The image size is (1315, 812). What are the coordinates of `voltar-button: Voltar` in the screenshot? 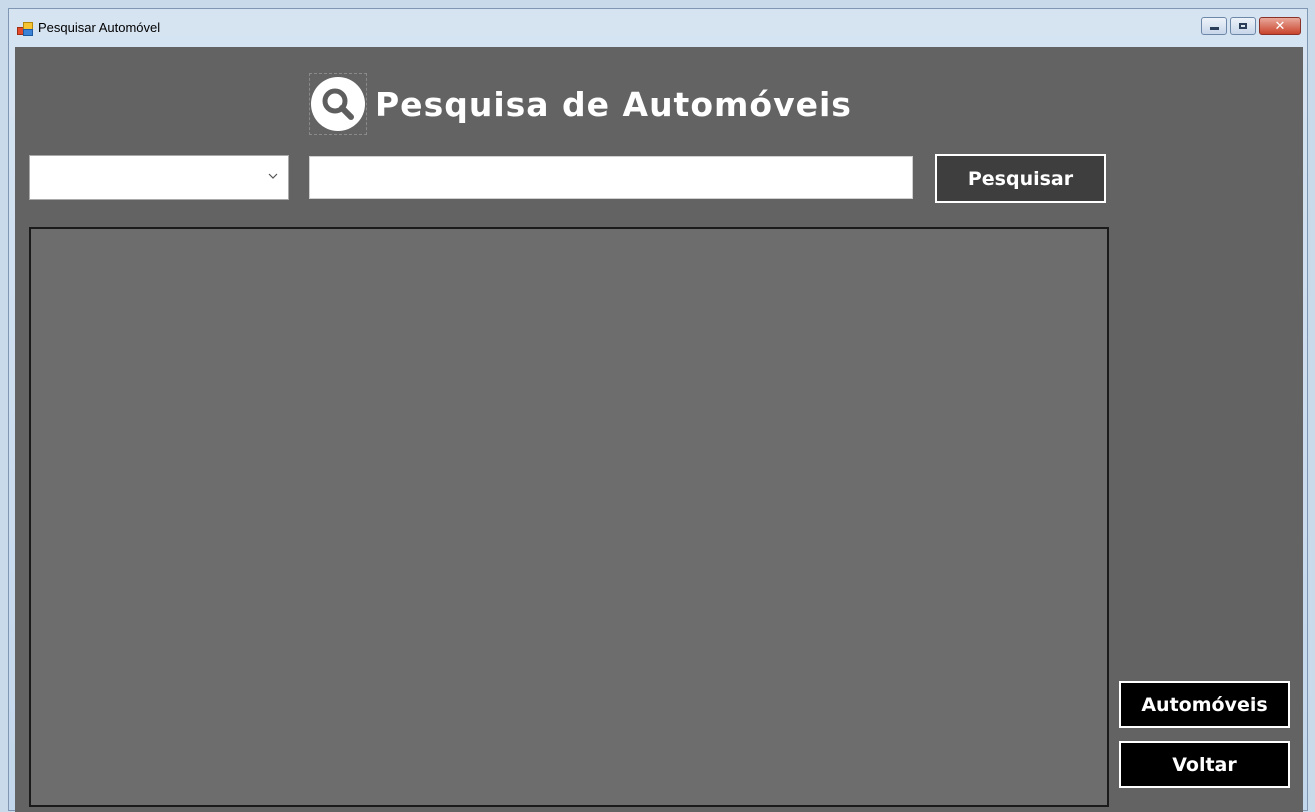 It's located at (1204, 764).